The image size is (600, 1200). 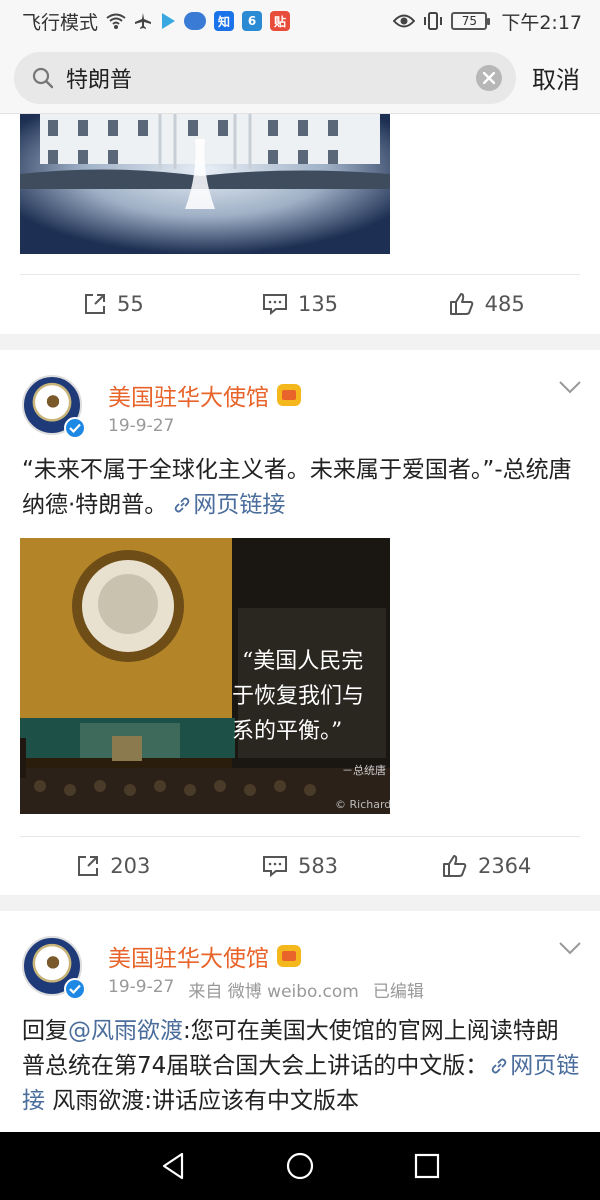 I want to click on search-box, so click(x=265, y=77).